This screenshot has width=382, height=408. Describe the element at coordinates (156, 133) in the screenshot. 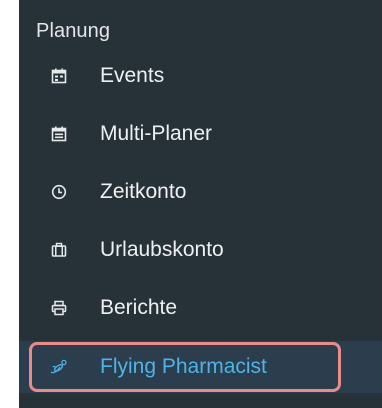

I see `sidebar-item-label: Multi-Planer` at that location.